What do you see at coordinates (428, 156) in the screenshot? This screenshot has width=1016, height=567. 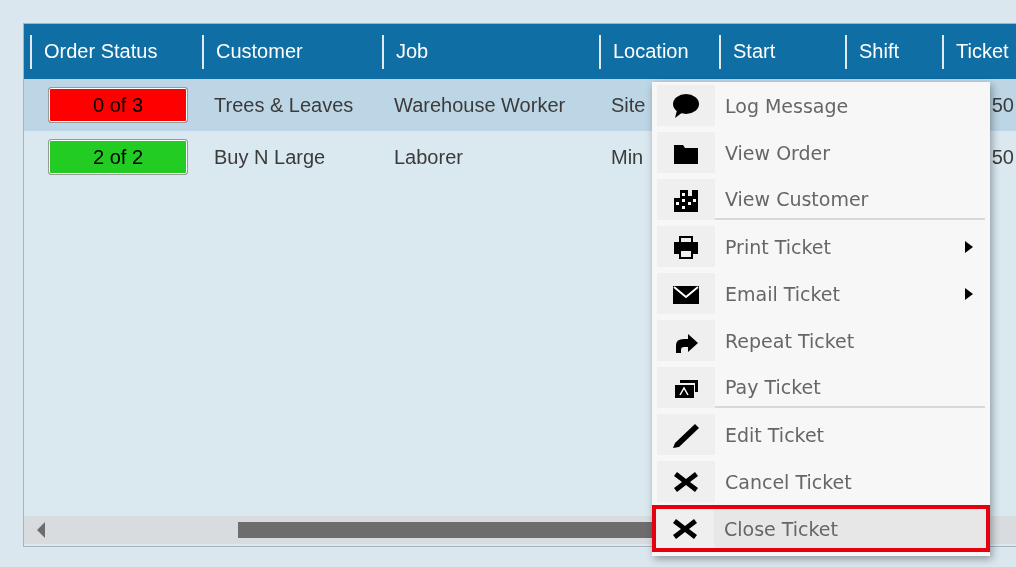 I see `table-cell: Laborer` at bounding box center [428, 156].